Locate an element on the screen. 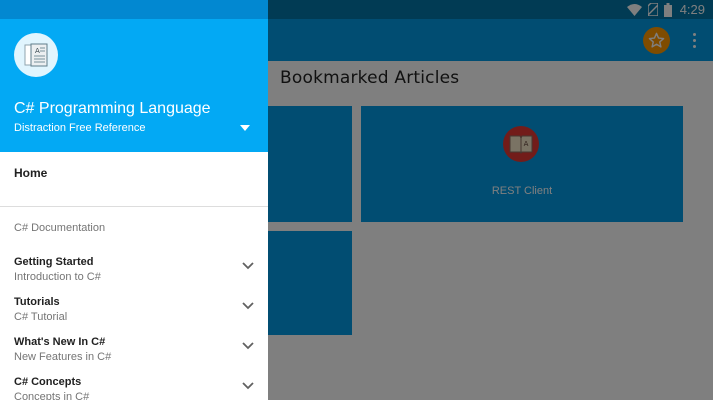  menu-item-title: Getting Started is located at coordinates (54, 262).